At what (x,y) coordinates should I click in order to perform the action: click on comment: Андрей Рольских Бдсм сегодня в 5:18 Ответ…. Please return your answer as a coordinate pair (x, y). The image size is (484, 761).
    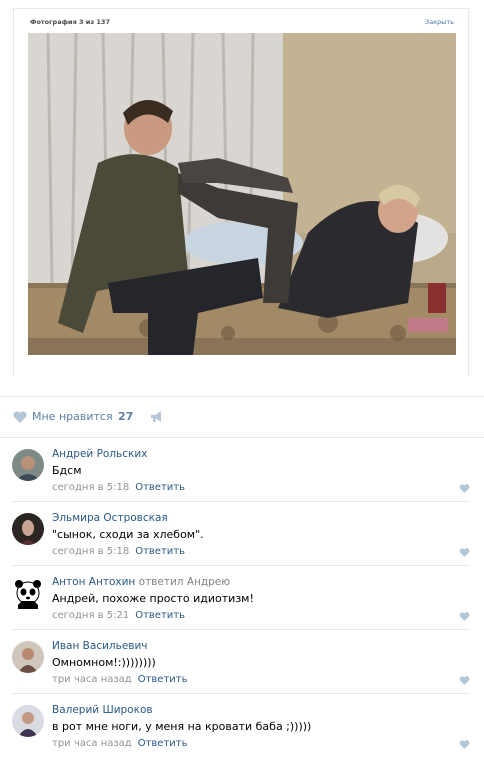
    Looking at the image, I should click on (241, 470).